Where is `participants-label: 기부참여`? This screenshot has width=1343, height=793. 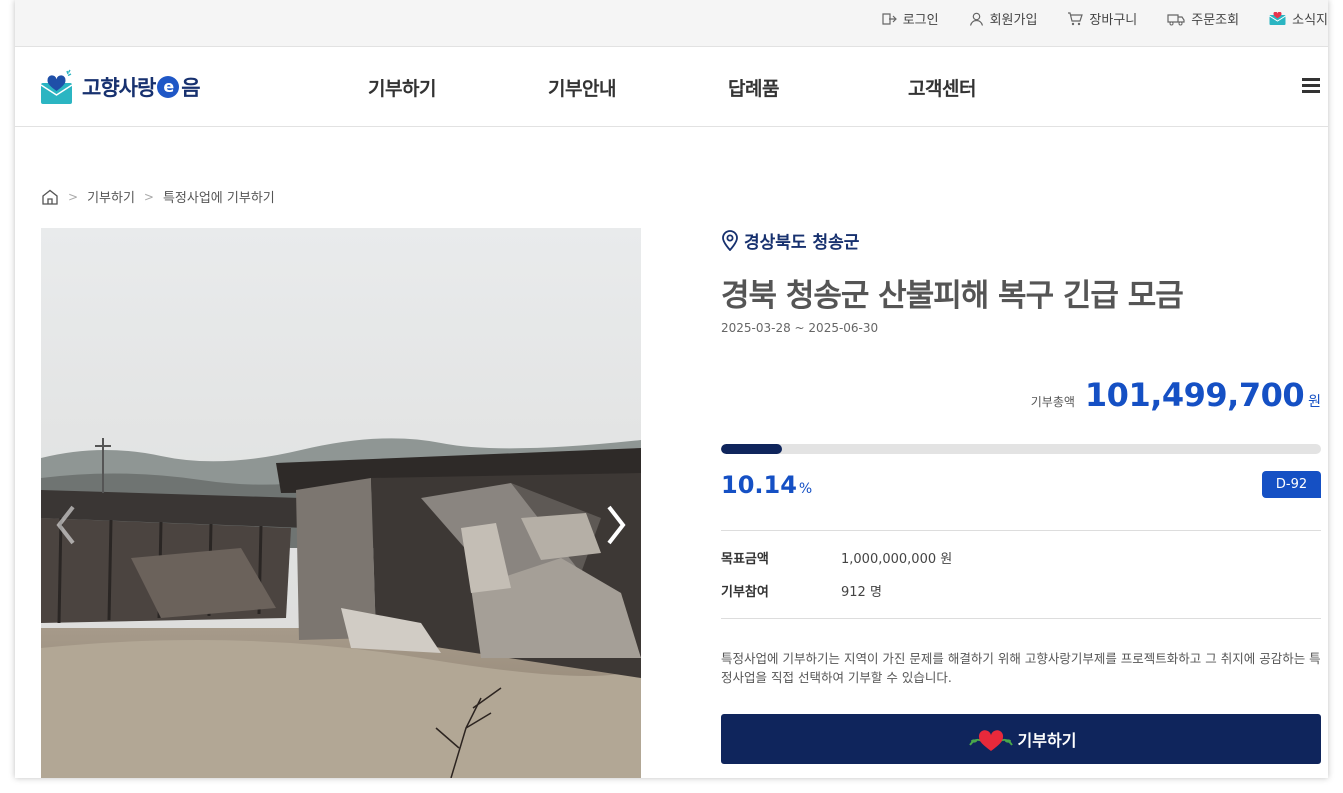
participants-label: 기부참여 is located at coordinates (745, 592).